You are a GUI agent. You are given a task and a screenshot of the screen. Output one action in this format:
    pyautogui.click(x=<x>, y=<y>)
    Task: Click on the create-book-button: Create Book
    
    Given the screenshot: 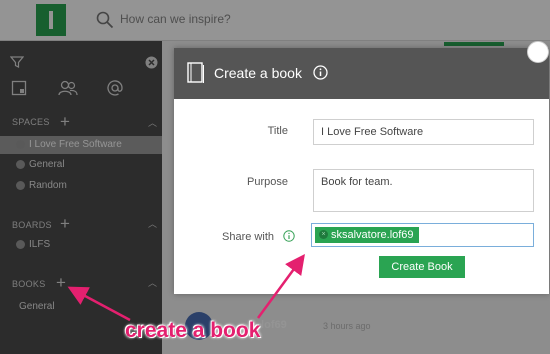 What is the action you would take?
    pyautogui.click(x=422, y=267)
    